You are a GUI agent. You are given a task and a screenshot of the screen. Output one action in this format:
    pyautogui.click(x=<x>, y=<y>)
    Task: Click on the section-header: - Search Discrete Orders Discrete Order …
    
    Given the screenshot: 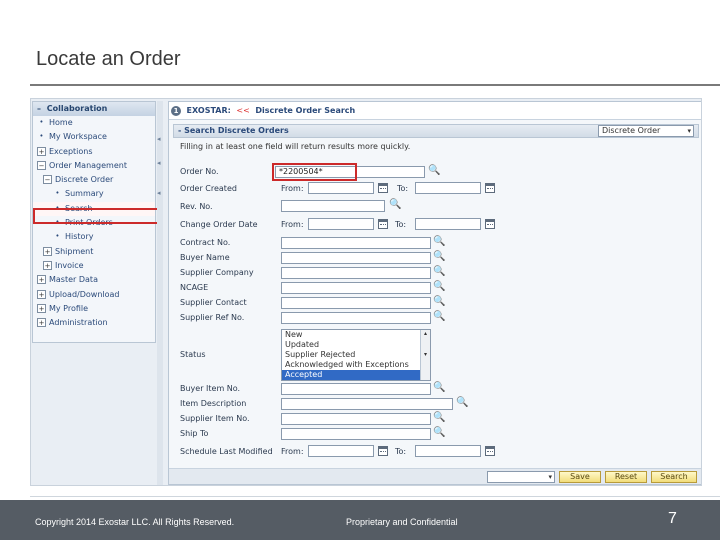 What is the action you would take?
    pyautogui.click(x=436, y=131)
    